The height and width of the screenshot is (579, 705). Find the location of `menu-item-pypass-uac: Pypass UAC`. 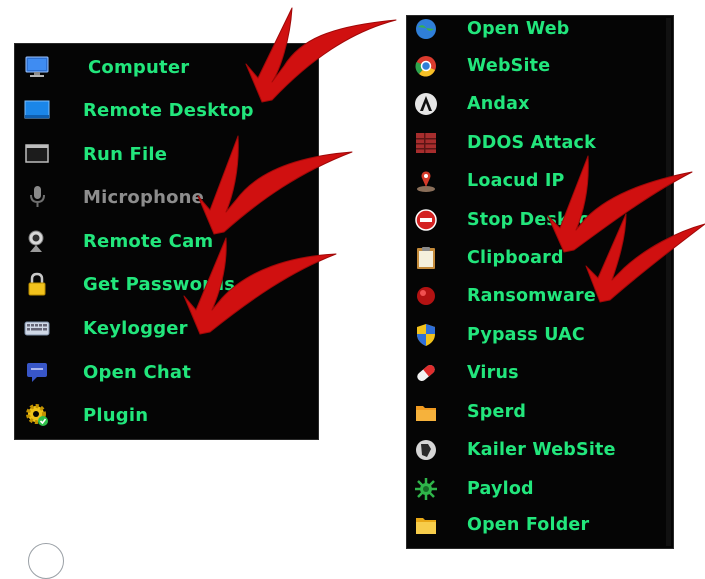

menu-item-pypass-uac: Pypass UAC is located at coordinates (540, 335).